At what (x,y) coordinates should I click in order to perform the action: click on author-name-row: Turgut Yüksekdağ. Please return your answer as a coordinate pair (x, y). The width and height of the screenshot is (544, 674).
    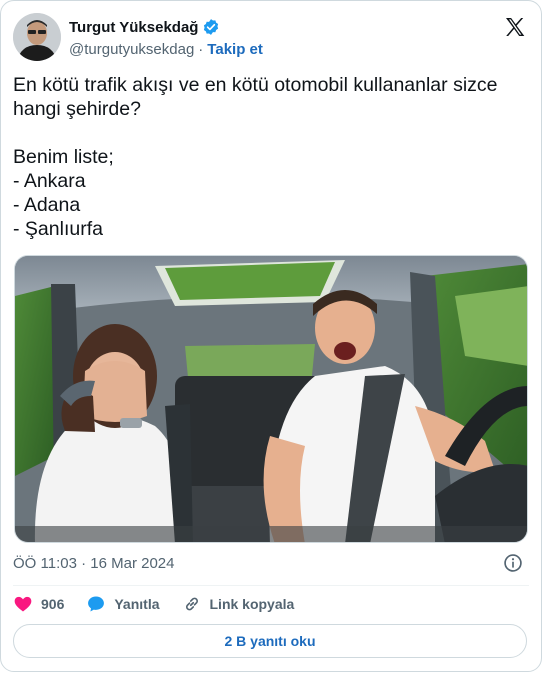
    Looking at the image, I should click on (144, 27).